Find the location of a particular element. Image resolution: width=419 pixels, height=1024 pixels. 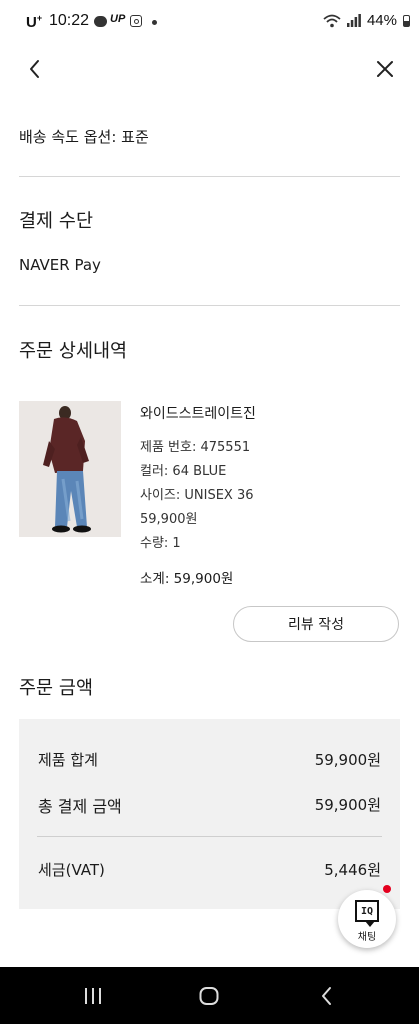

system-back-button is located at coordinates (327, 996).